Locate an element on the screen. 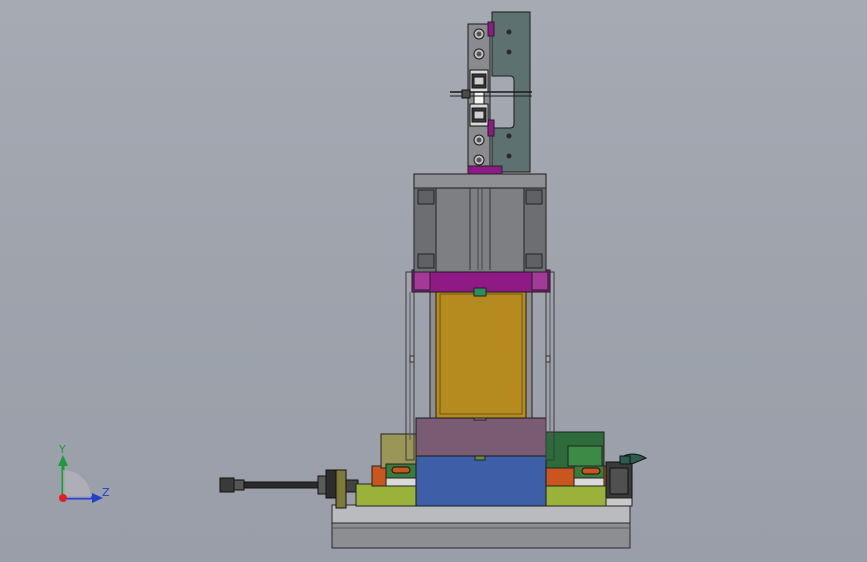  base-plate is located at coordinates (481, 526).